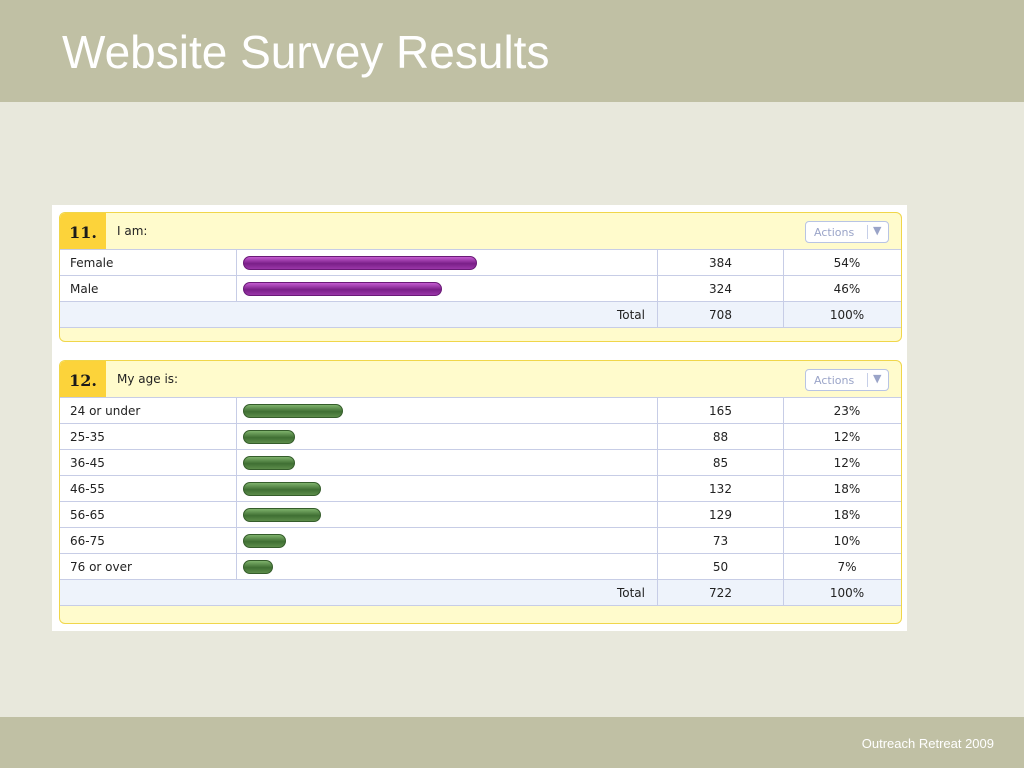 The height and width of the screenshot is (768, 1024). Describe the element at coordinates (842, 566) in the screenshot. I see `response-percent: 7%` at that location.